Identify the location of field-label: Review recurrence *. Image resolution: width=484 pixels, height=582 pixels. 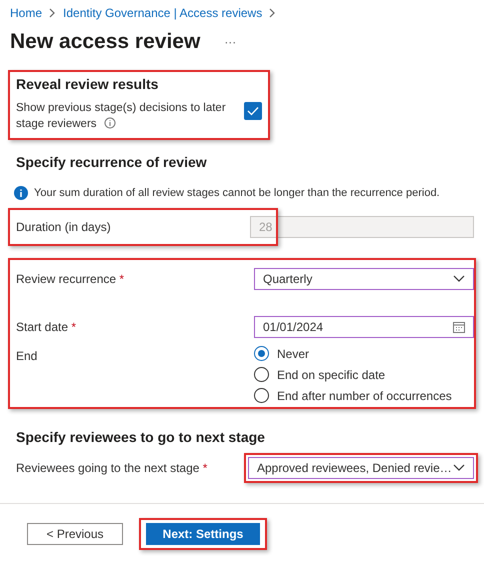
(70, 279).